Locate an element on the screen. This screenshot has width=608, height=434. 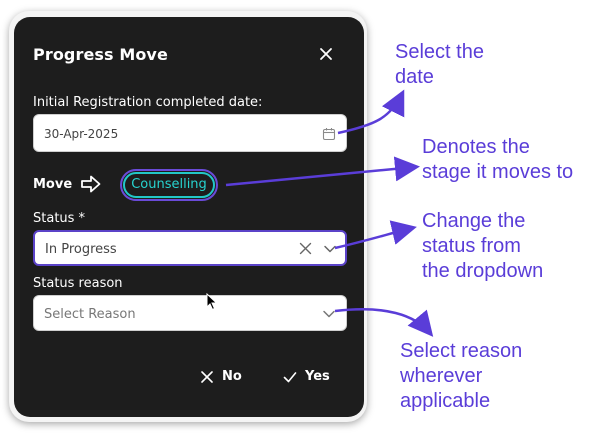
x-icon is located at coordinates (207, 376).